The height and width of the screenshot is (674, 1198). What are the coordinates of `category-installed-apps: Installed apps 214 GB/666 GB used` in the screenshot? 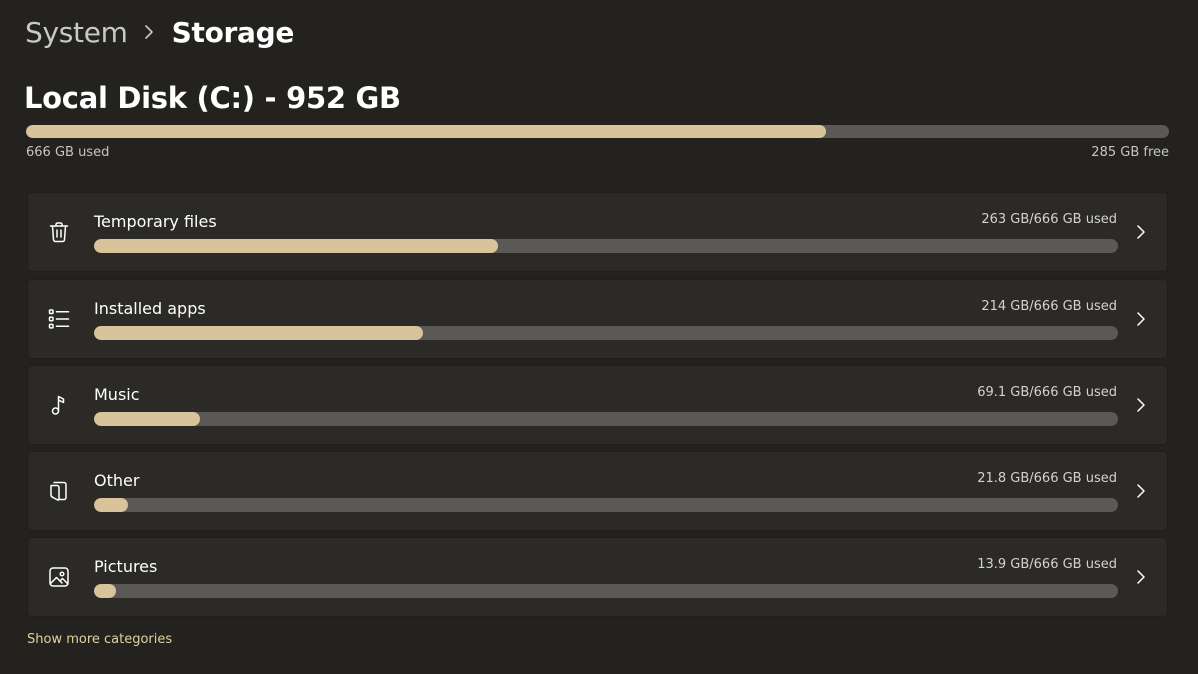 It's located at (597, 319).